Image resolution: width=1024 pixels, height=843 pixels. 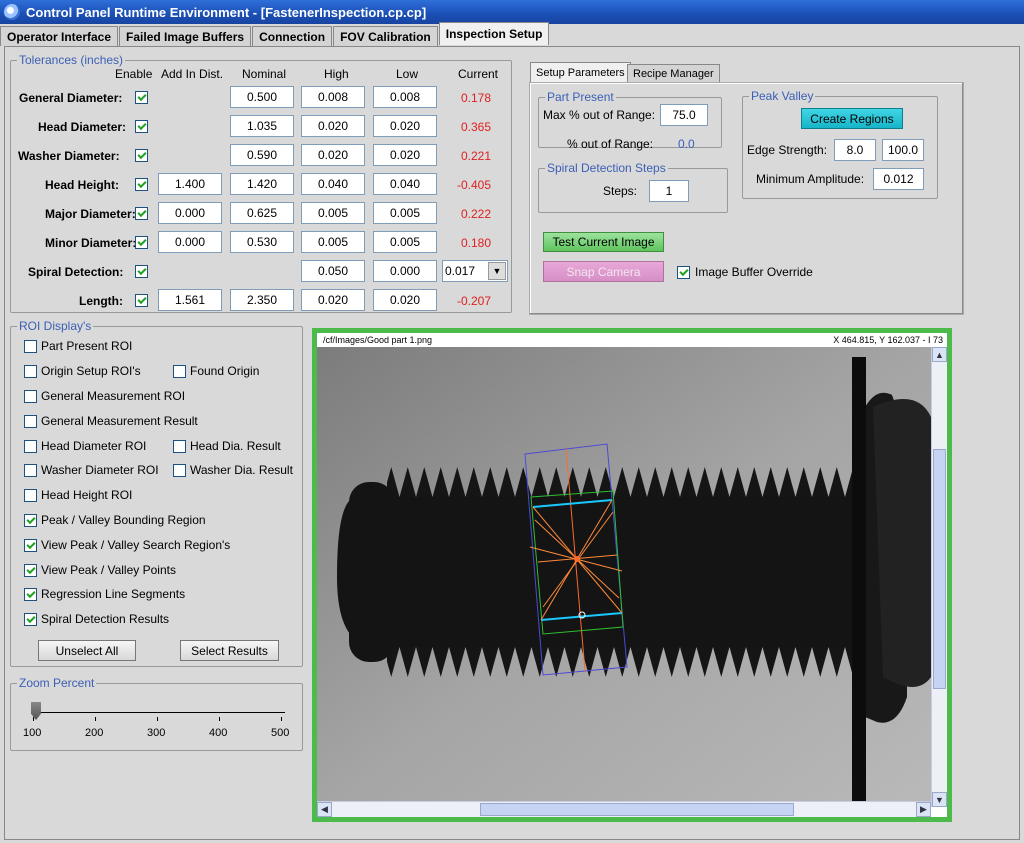 I want to click on head-diameter-label: Head Diameter:, so click(x=82, y=127).